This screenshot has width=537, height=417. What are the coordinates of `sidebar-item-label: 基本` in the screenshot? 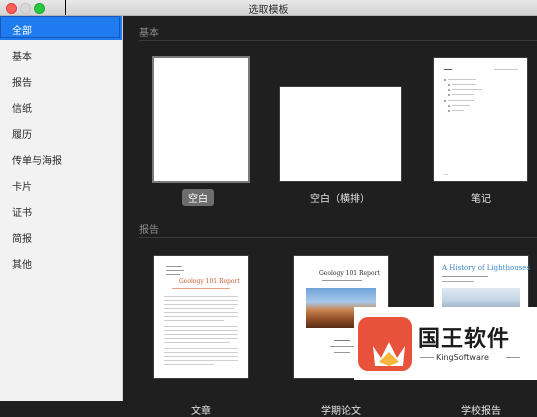 It's located at (22, 57).